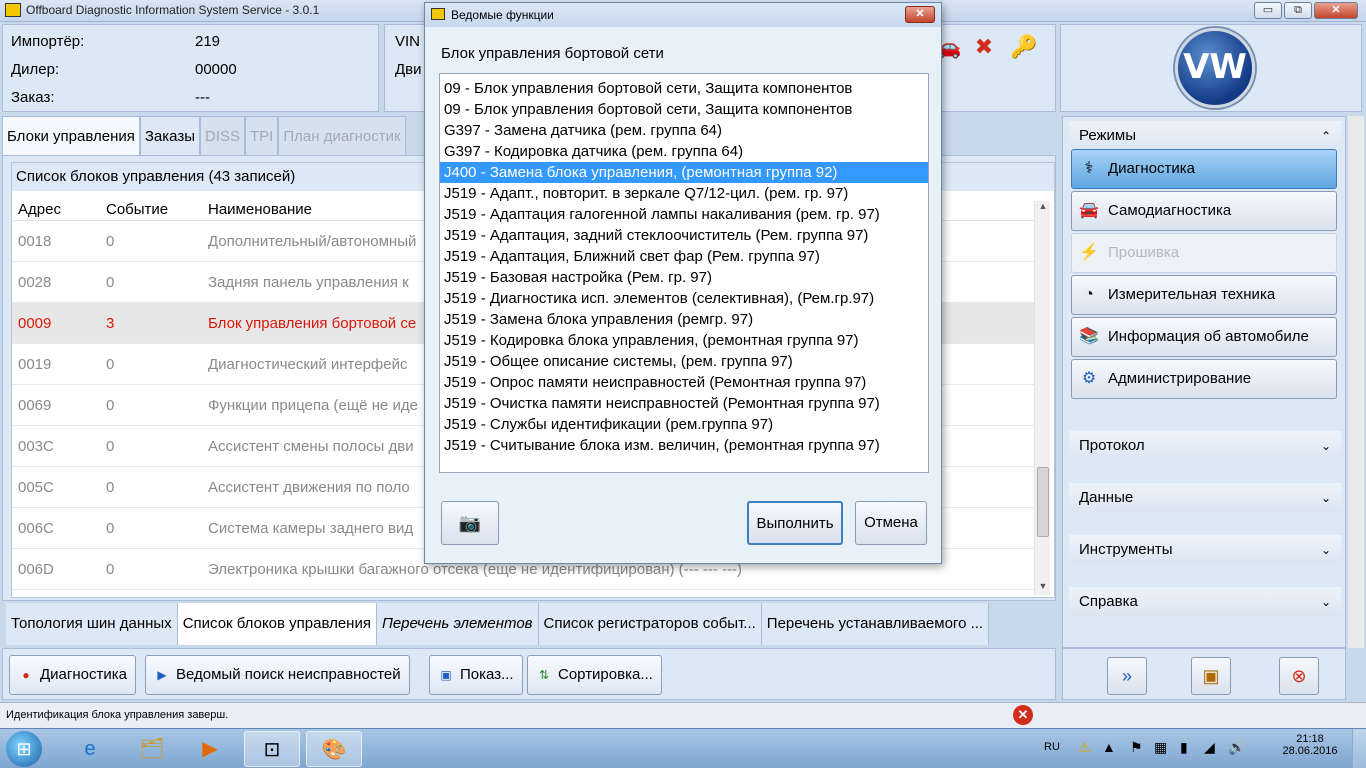  Describe the element at coordinates (1204, 295) in the screenshot. I see `mode-measurement-button: ◔ Измерительная техника` at that location.